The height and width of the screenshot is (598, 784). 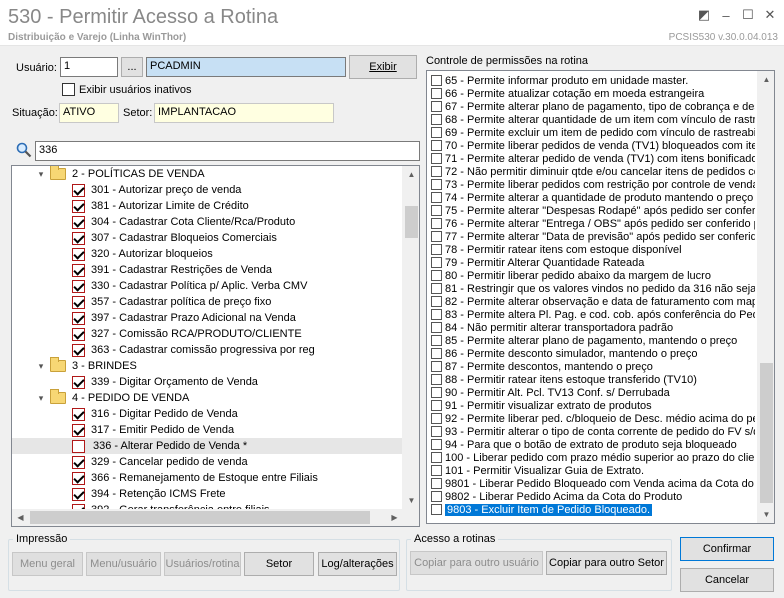 What do you see at coordinates (748, 14) in the screenshot?
I see `maximize-icon: ☐` at bounding box center [748, 14].